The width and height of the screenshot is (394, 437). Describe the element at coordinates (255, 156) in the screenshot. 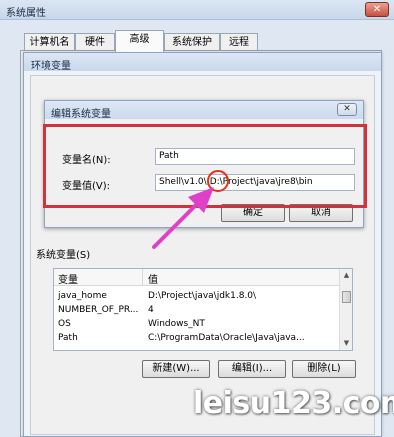

I see `variable-name-field: Path` at that location.